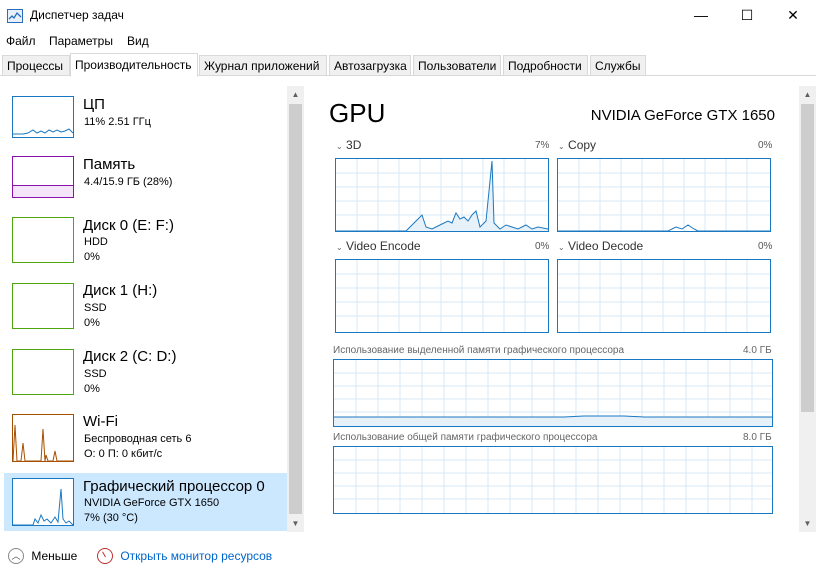 This screenshot has height=580, width=816. What do you see at coordinates (545, 65) in the screenshot?
I see `tab-details: Подробности` at bounding box center [545, 65].